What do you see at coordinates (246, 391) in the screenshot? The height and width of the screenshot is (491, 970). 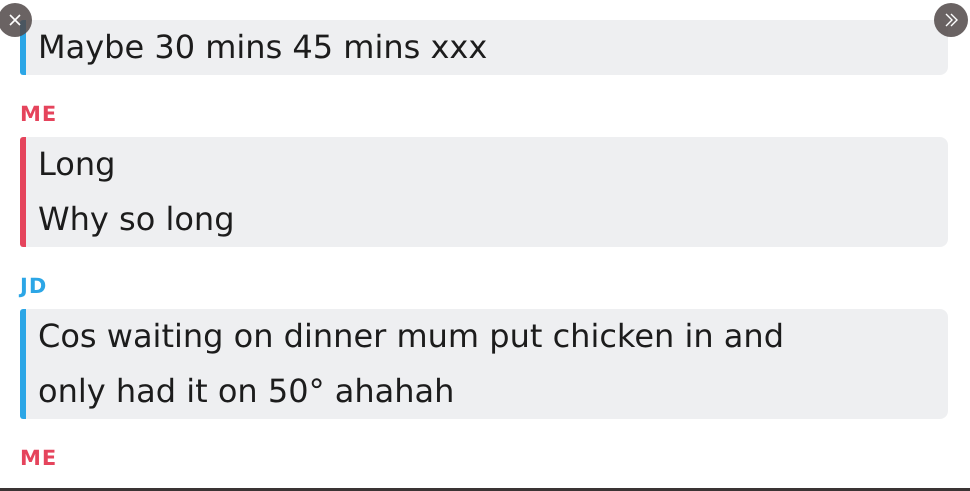 I see `message-text: only had it on 50° ahahah` at bounding box center [246, 391].